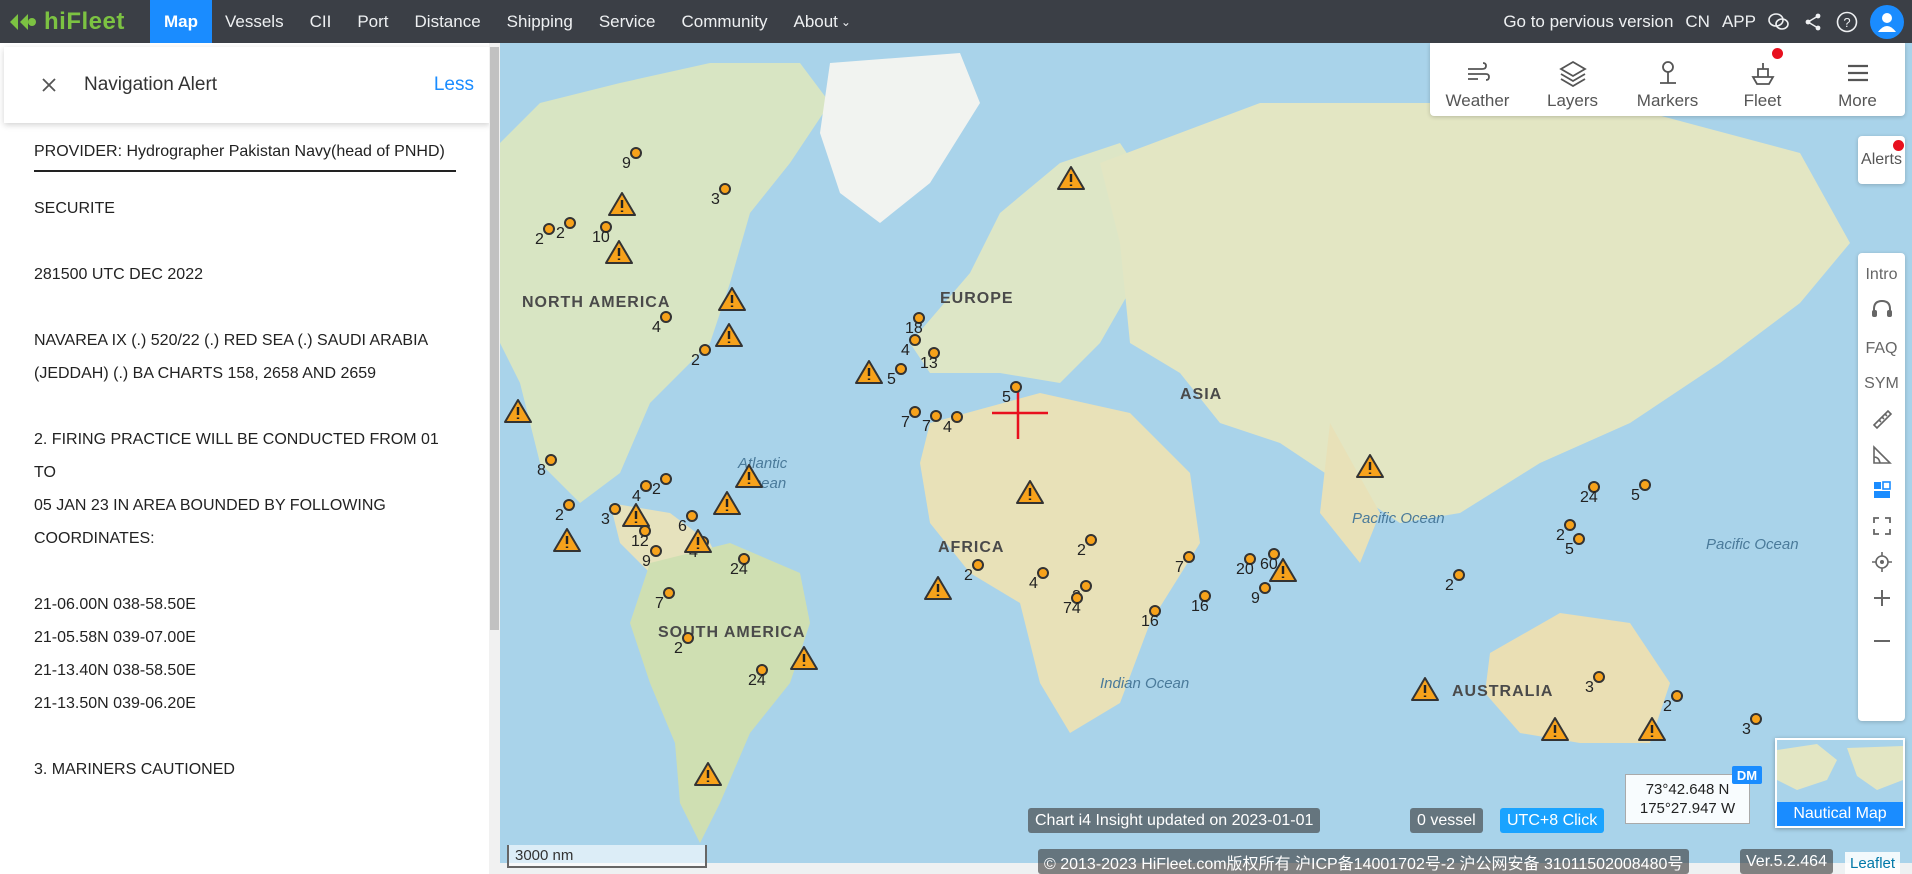 This screenshot has height=874, width=1912. What do you see at coordinates (725, 21) in the screenshot?
I see `nav-community: Community` at bounding box center [725, 21].